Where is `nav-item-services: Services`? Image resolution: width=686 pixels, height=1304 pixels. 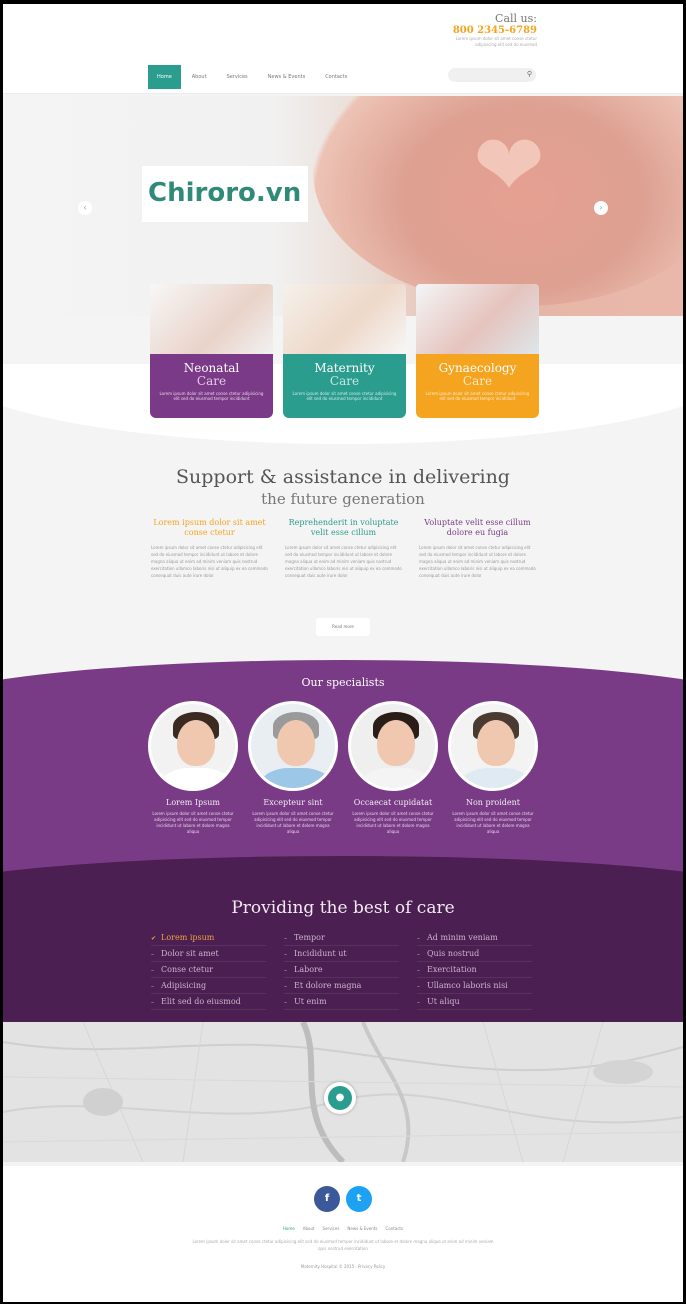 nav-item-services: Services is located at coordinates (237, 77).